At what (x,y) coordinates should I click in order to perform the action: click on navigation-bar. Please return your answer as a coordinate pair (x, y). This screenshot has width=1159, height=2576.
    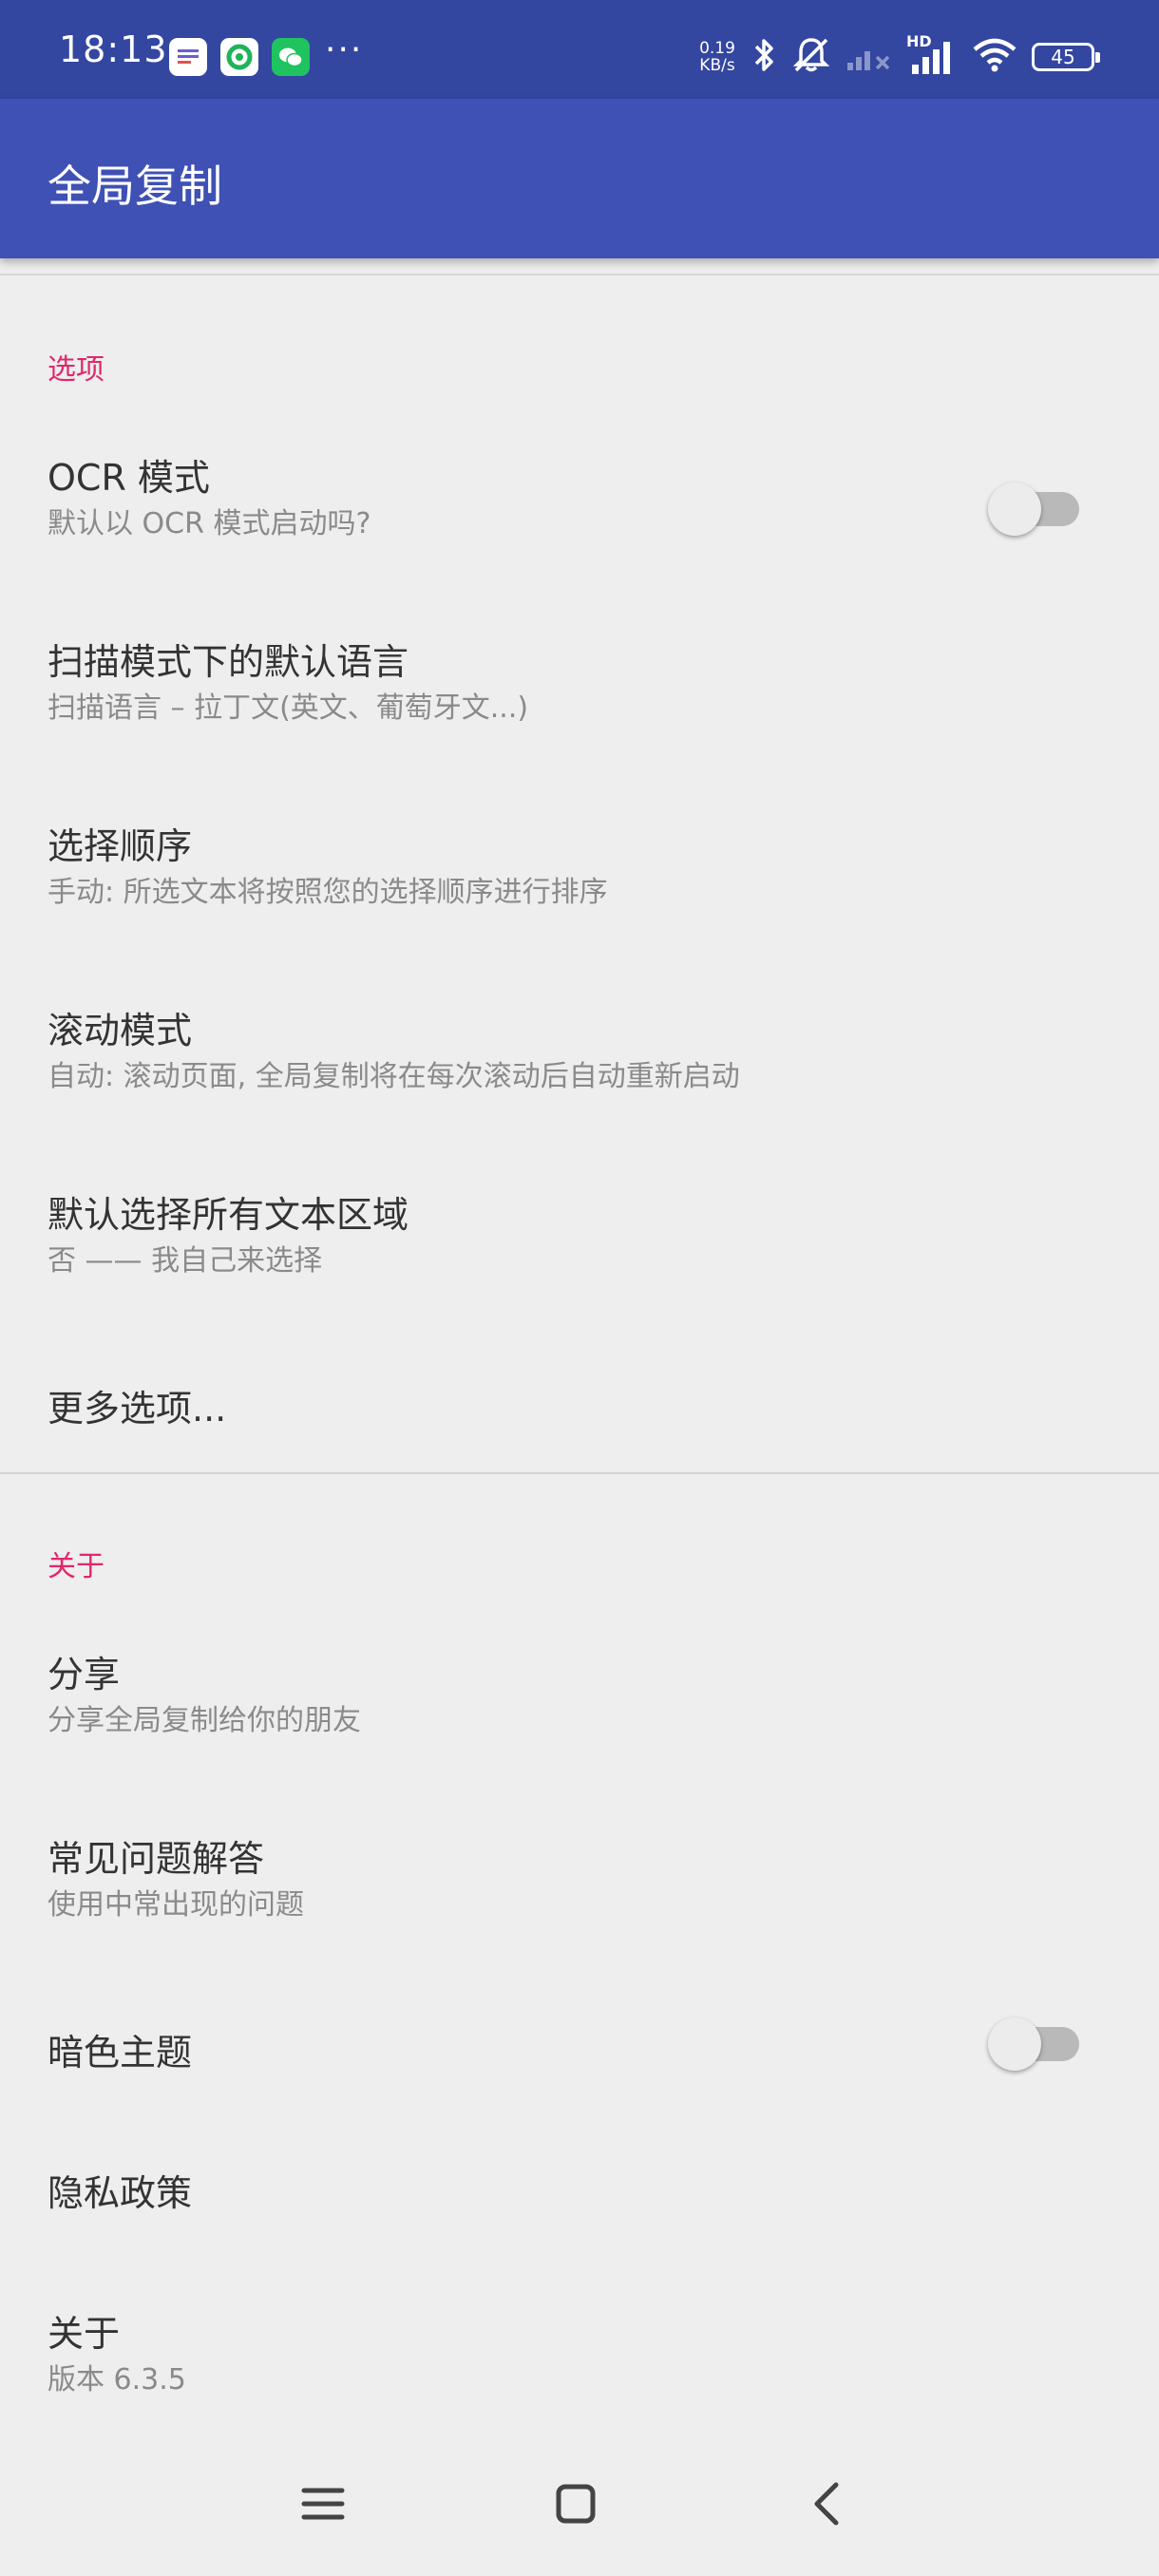
    Looking at the image, I should click on (579, 2504).